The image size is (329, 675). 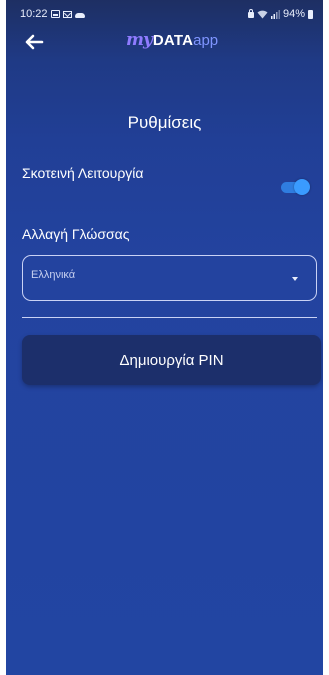 I want to click on dark-mode-label: Σκοτεινή Λειτουργία, so click(x=83, y=173).